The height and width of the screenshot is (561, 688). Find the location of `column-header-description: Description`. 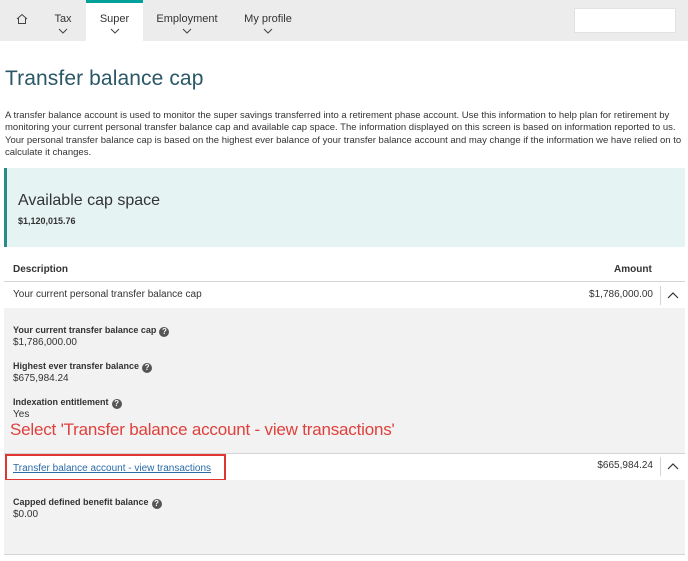

column-header-description: Description is located at coordinates (41, 269).